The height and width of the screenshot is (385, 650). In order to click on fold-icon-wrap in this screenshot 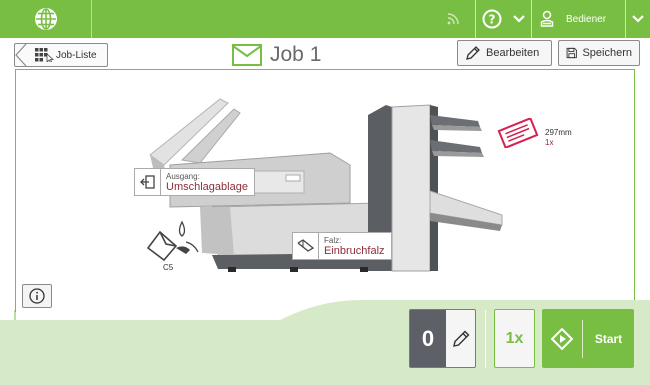, I will do `click(306, 246)`.